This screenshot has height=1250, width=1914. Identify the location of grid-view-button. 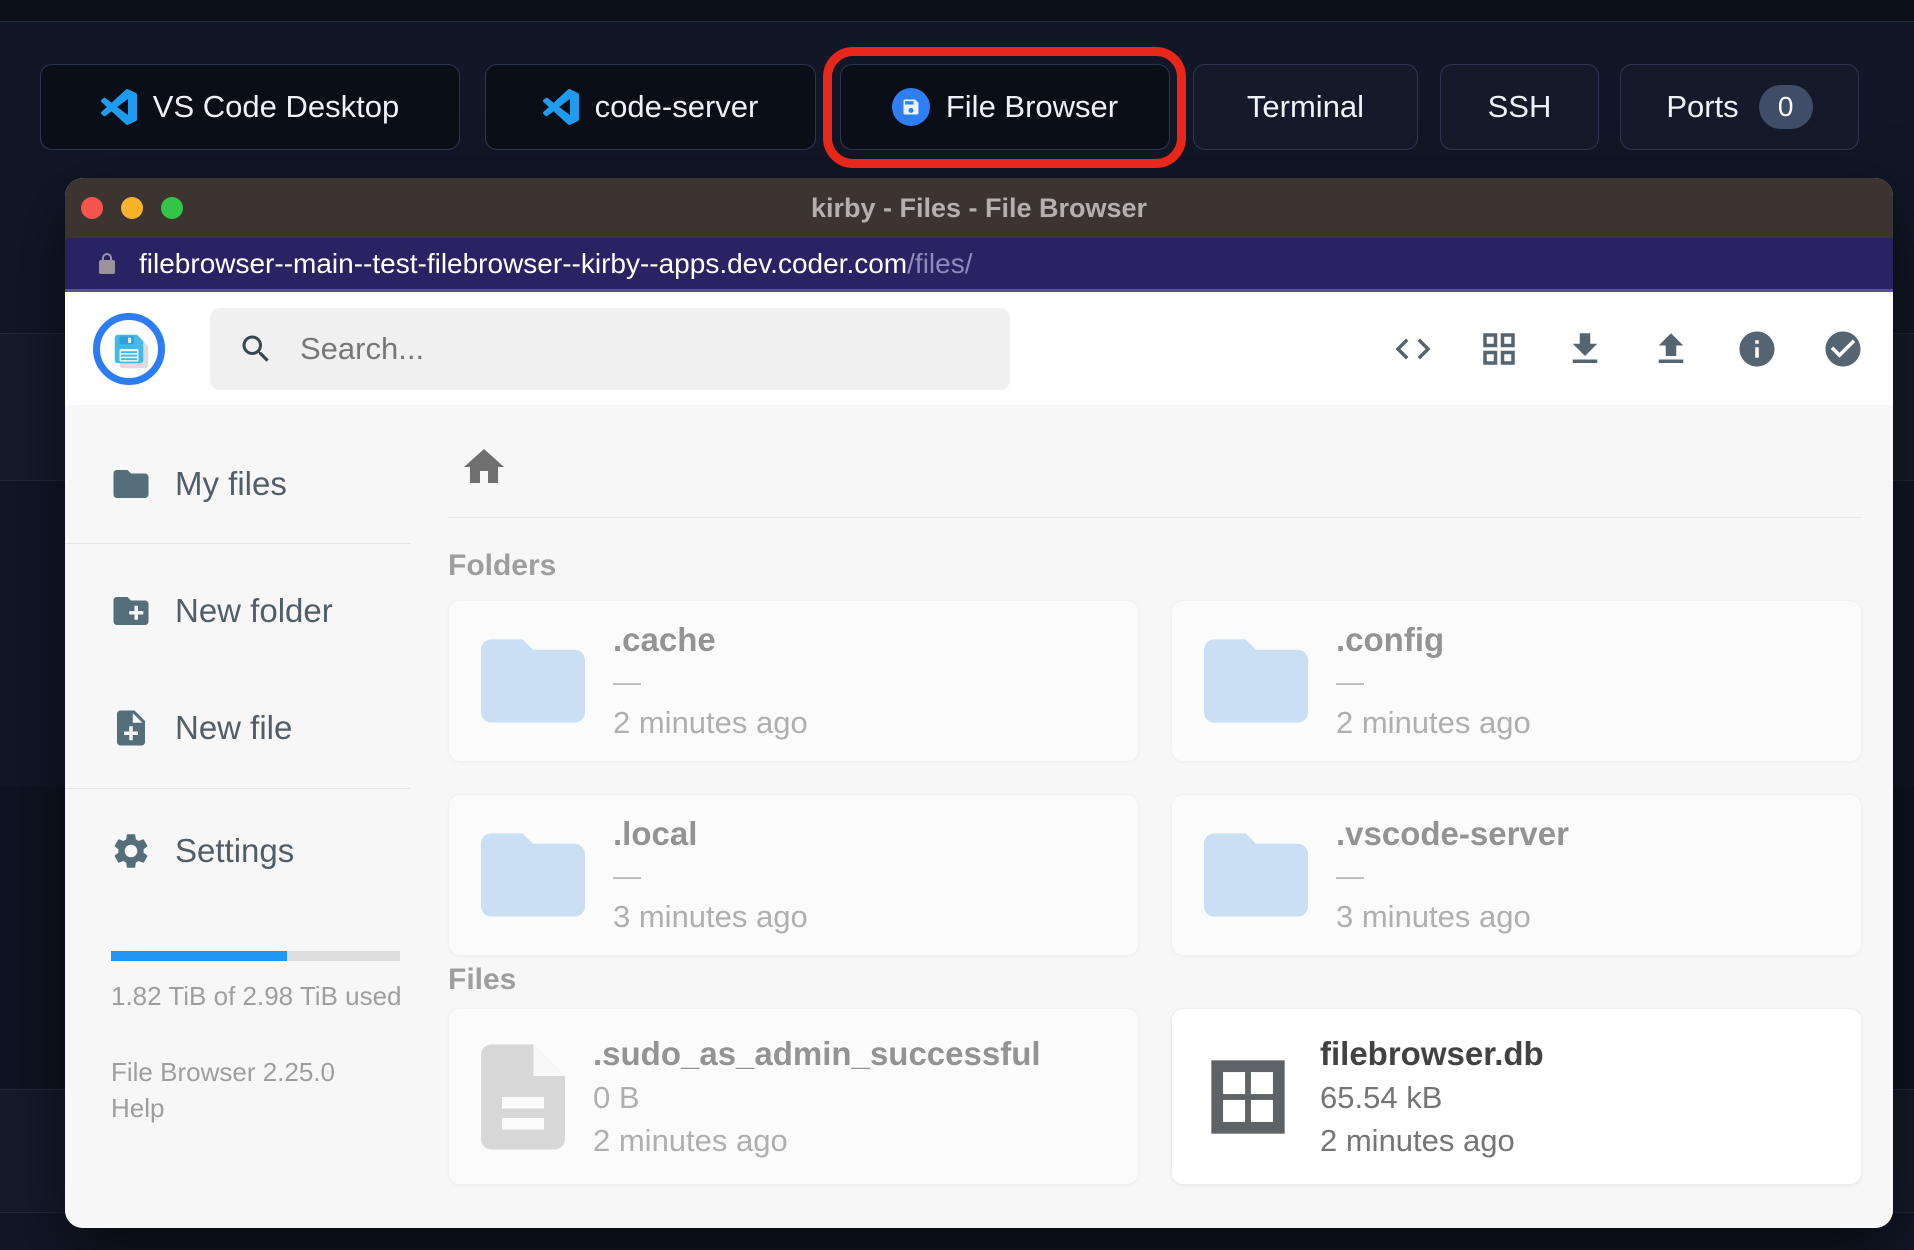
(1499, 349).